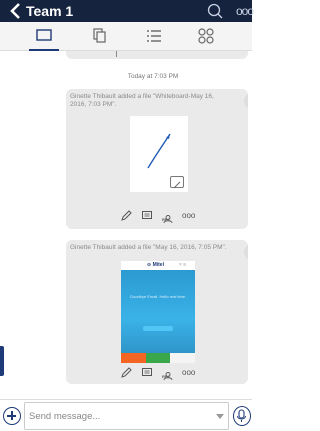  I want to click on whiteboard-thumbnail, so click(159, 154).